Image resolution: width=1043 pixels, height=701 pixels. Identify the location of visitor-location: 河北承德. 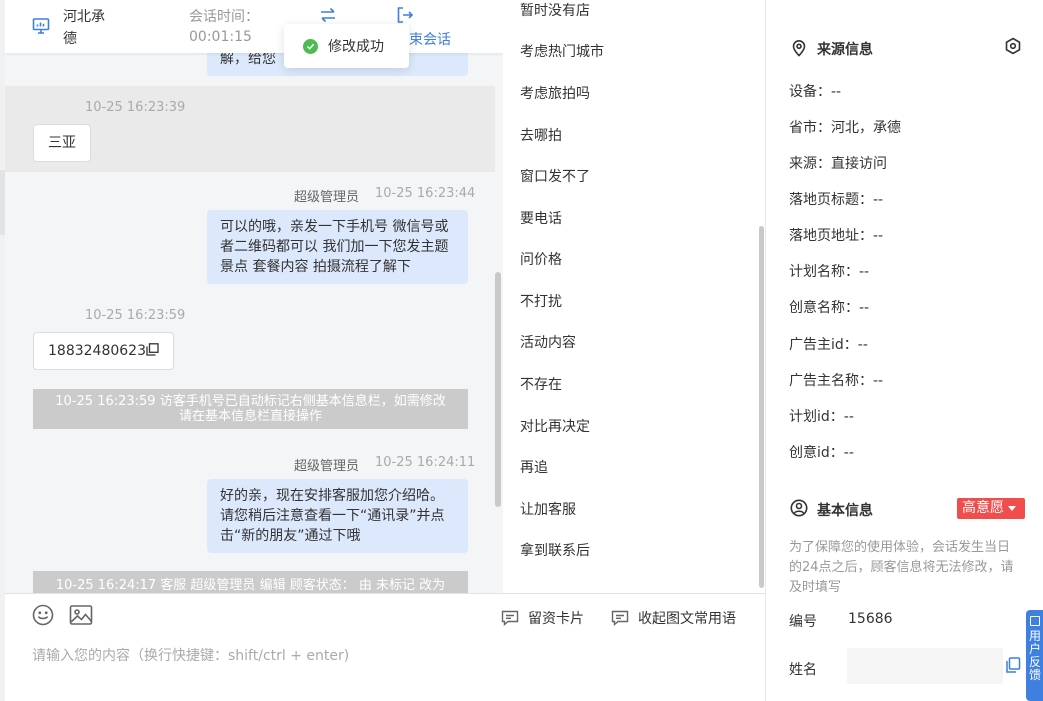
(84, 28).